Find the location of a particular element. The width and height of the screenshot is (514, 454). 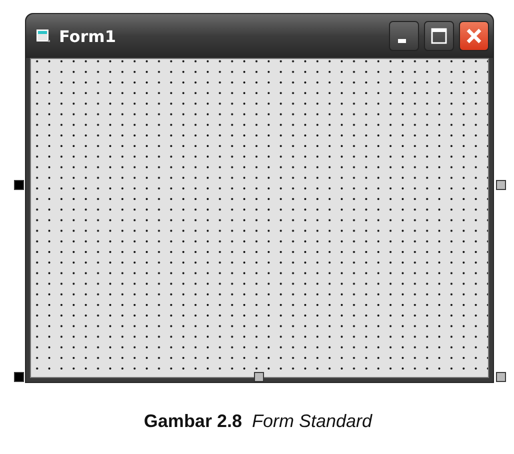

minimize-icon is located at coordinates (402, 41).